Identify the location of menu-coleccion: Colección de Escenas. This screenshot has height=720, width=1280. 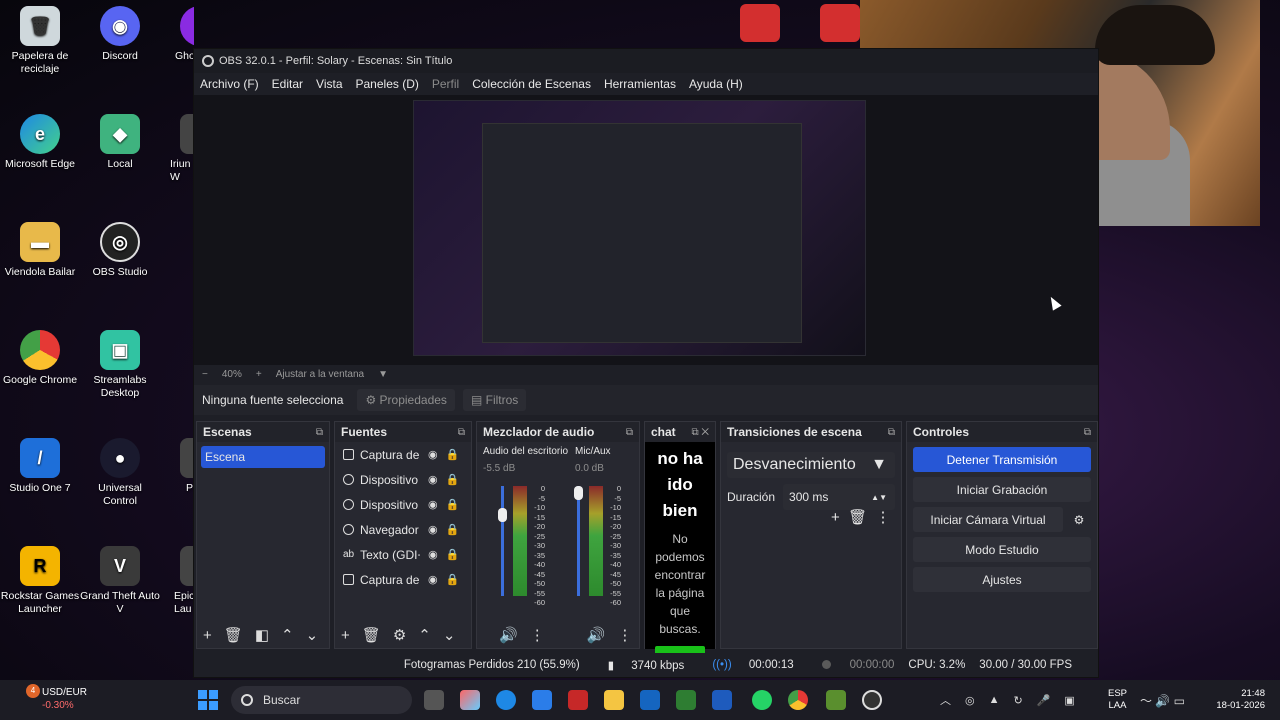
(531, 84).